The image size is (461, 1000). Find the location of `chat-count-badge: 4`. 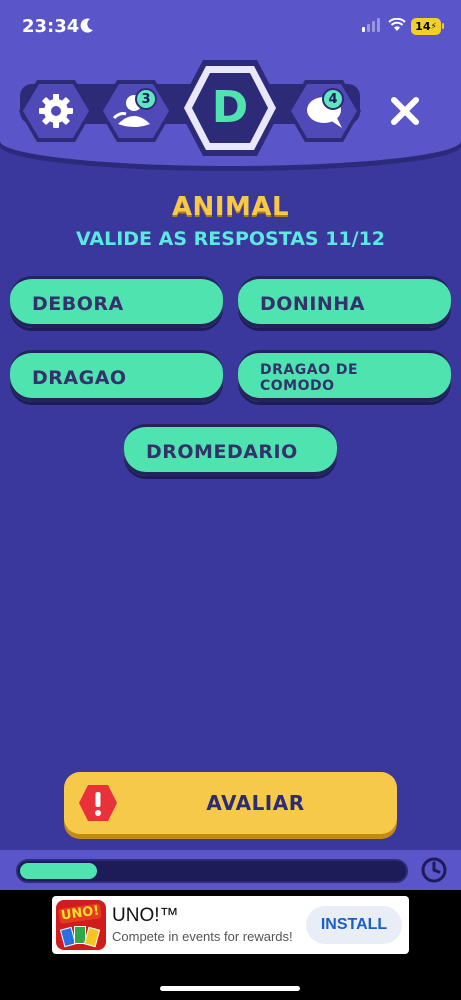

chat-count-badge: 4 is located at coordinates (333, 99).